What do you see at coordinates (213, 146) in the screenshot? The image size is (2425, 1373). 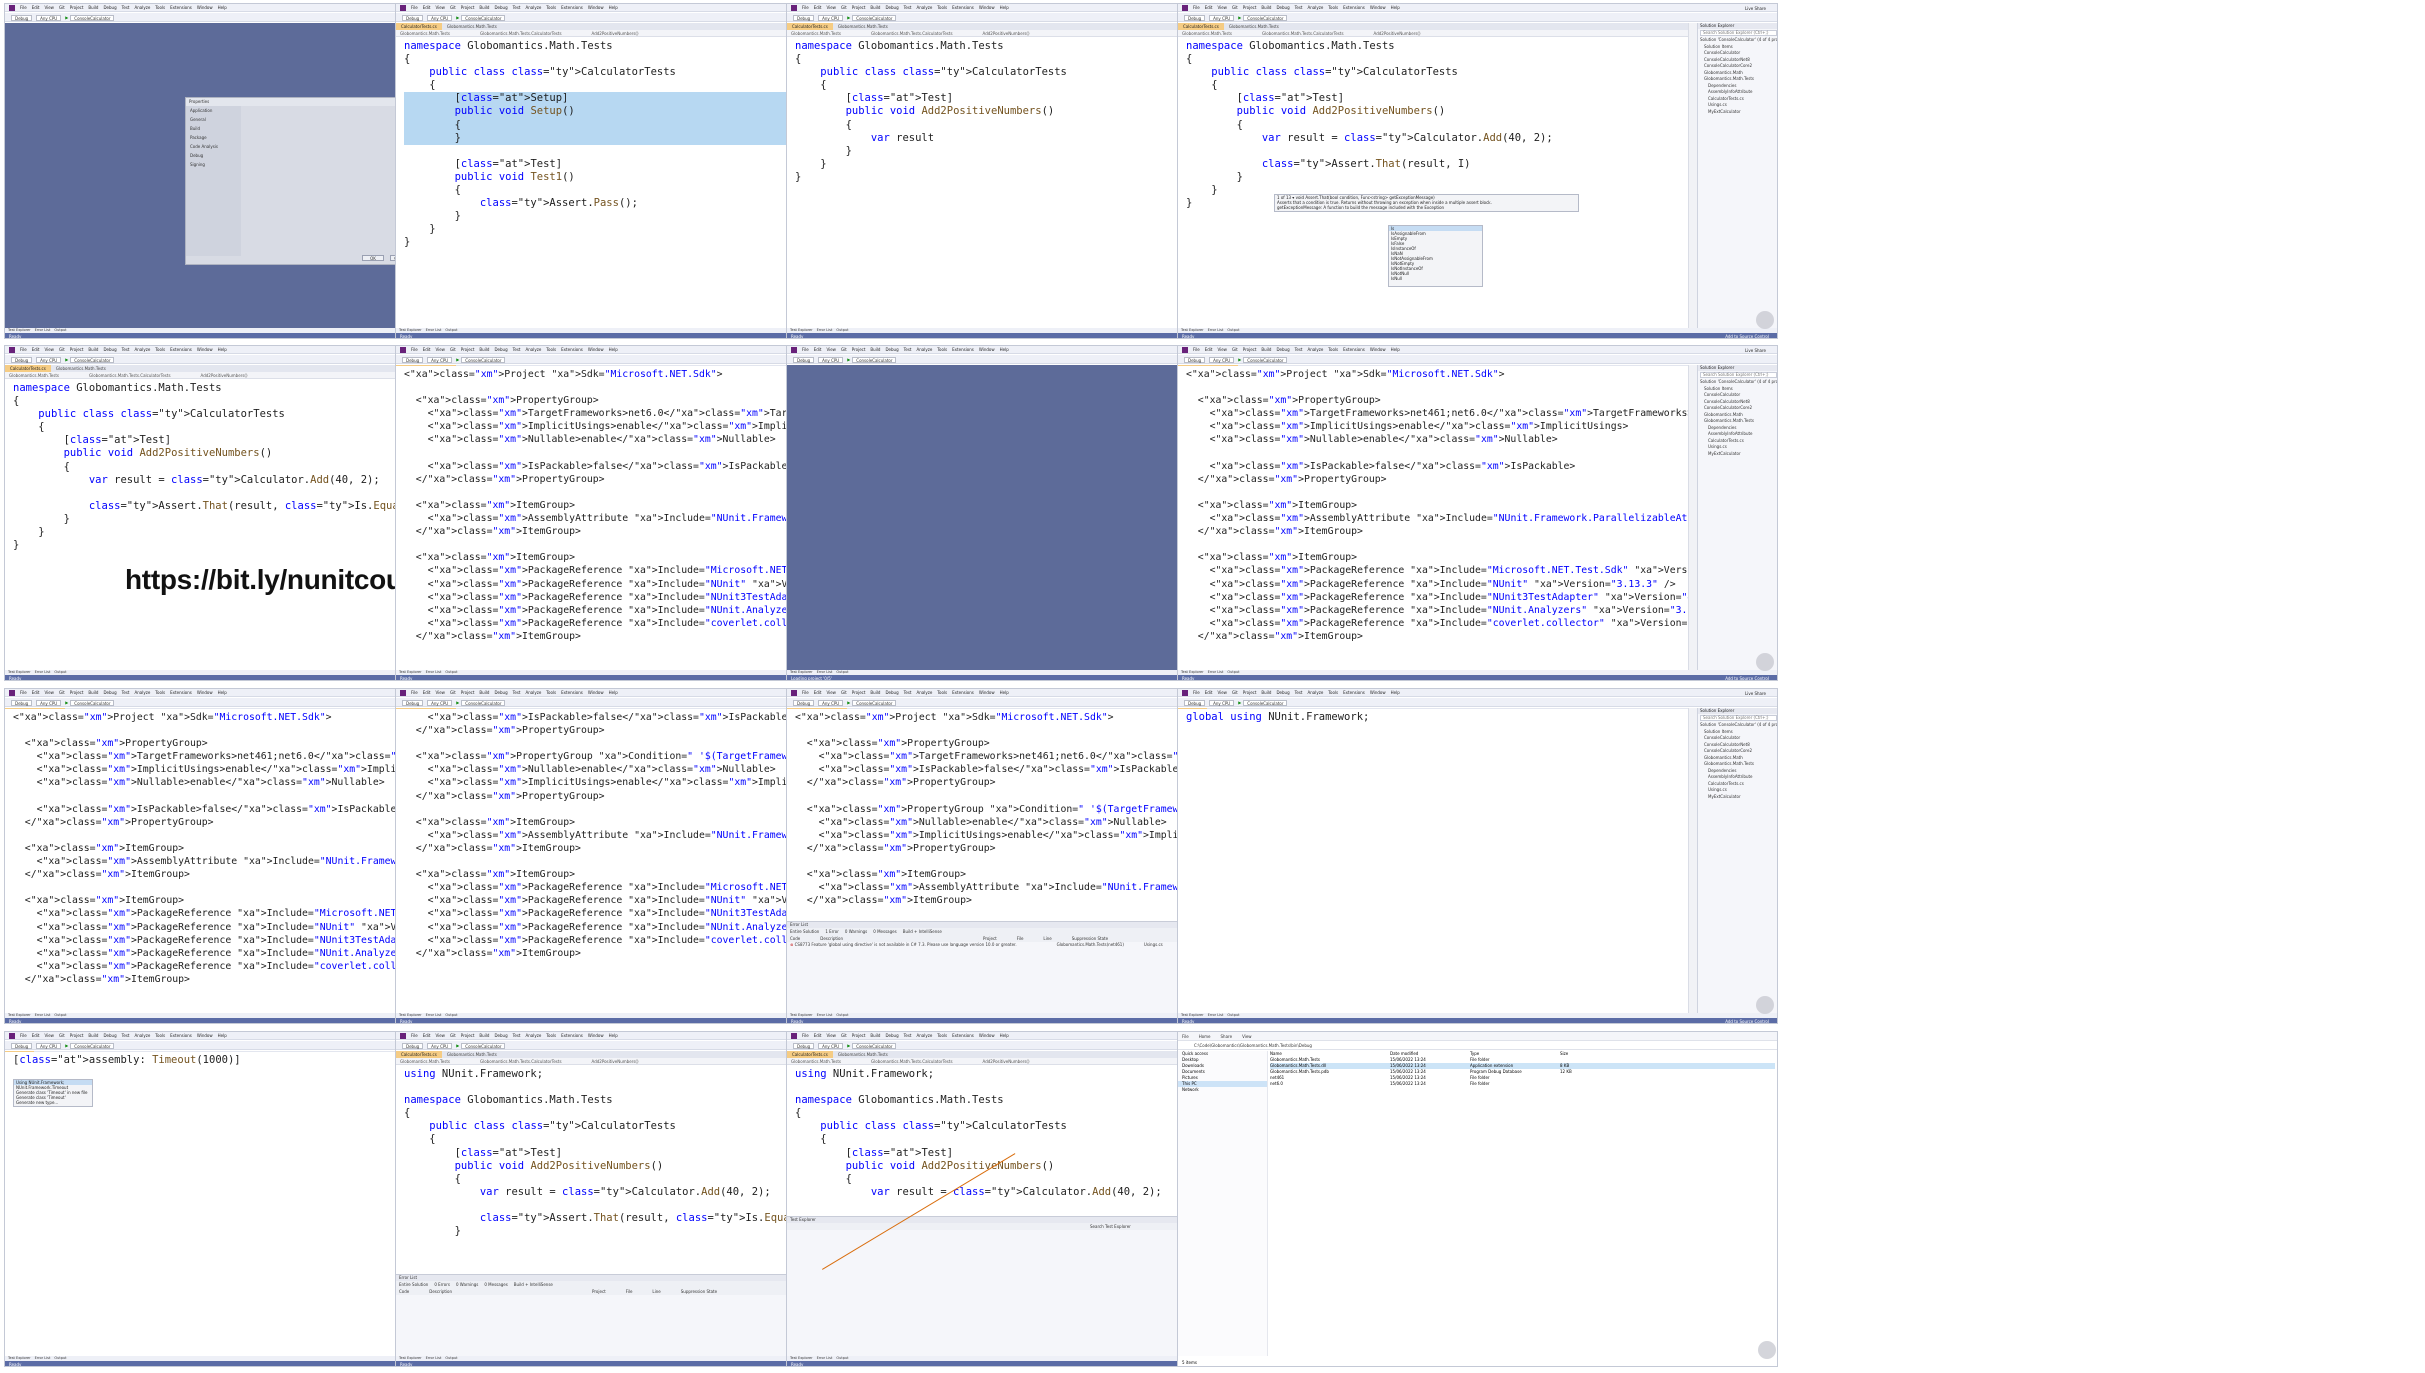 I see `dialog-nav-item: Code Analysis` at bounding box center [213, 146].